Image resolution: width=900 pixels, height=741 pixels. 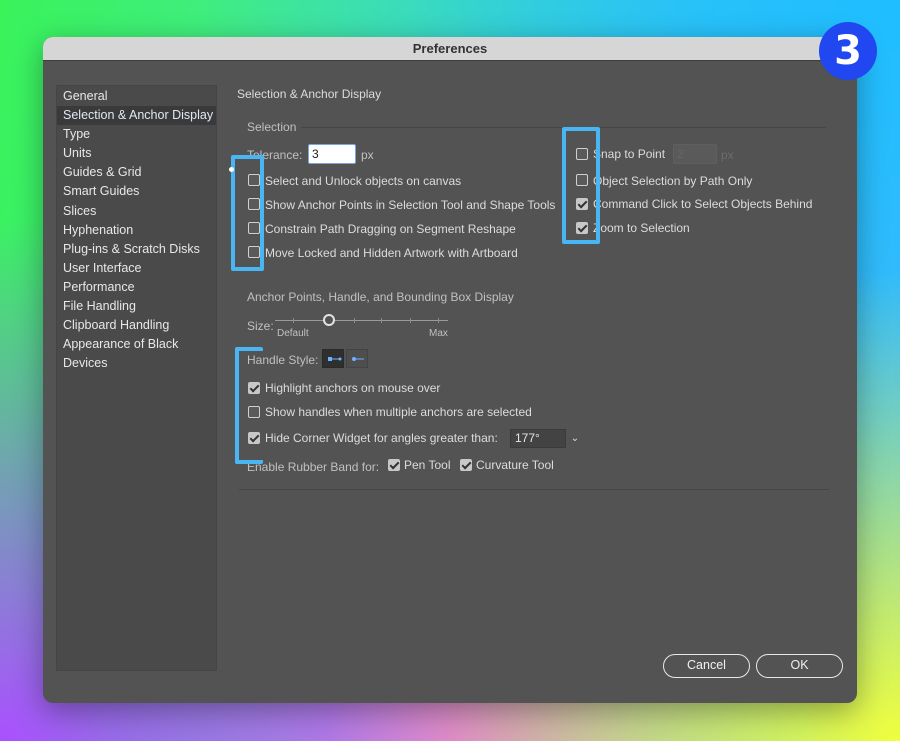 What do you see at coordinates (527, 438) in the screenshot?
I see `corner-angle-value: 177°` at bounding box center [527, 438].